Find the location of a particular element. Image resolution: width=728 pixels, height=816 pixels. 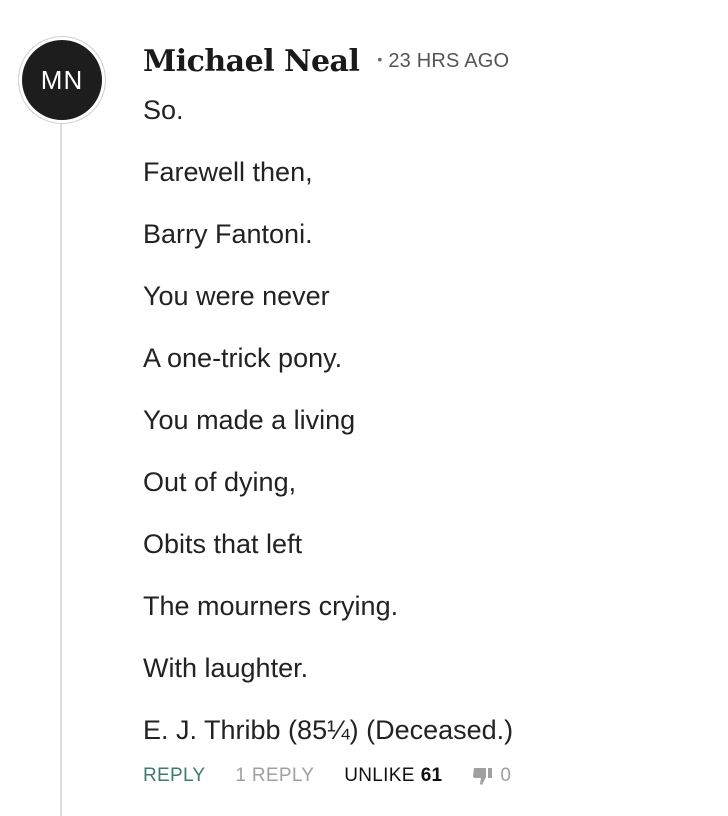

dislike-count: 0 is located at coordinates (506, 775).